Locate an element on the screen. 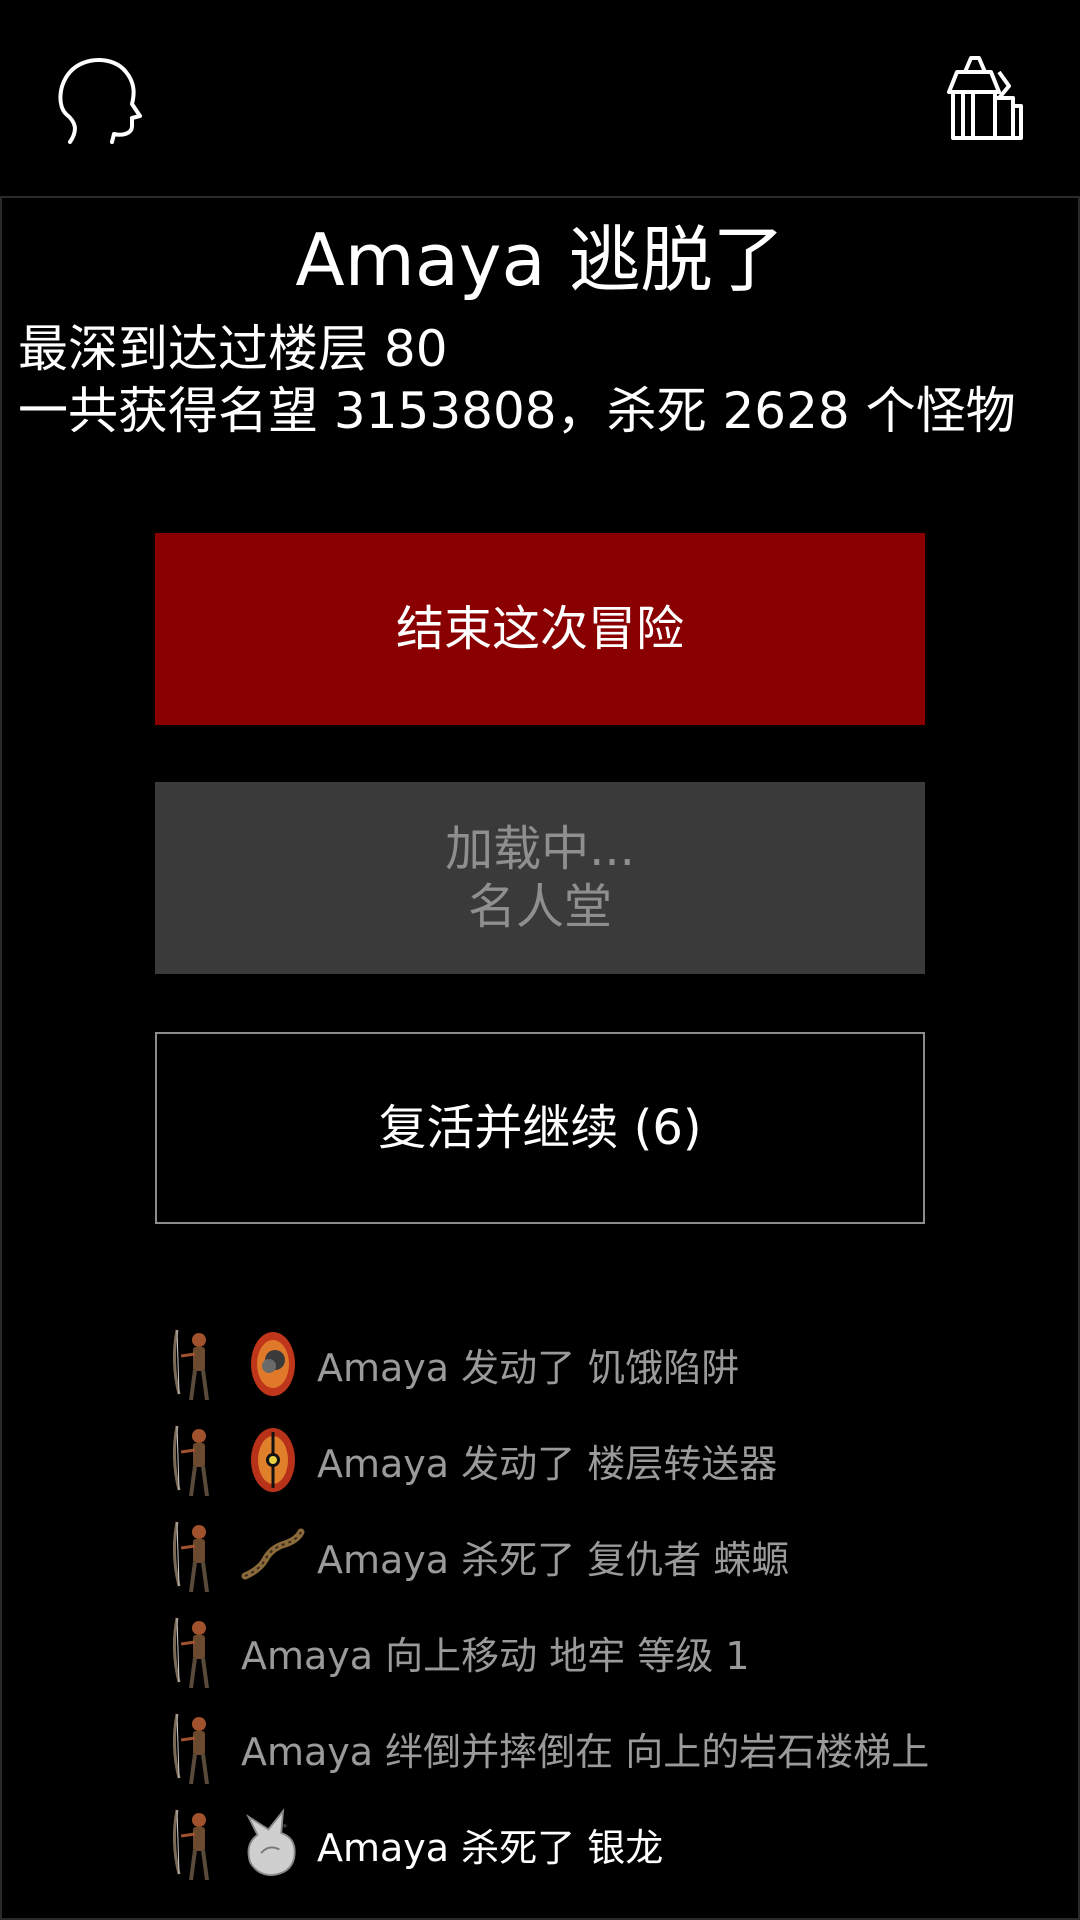  hunger-trap-icon is located at coordinates (273, 1364).